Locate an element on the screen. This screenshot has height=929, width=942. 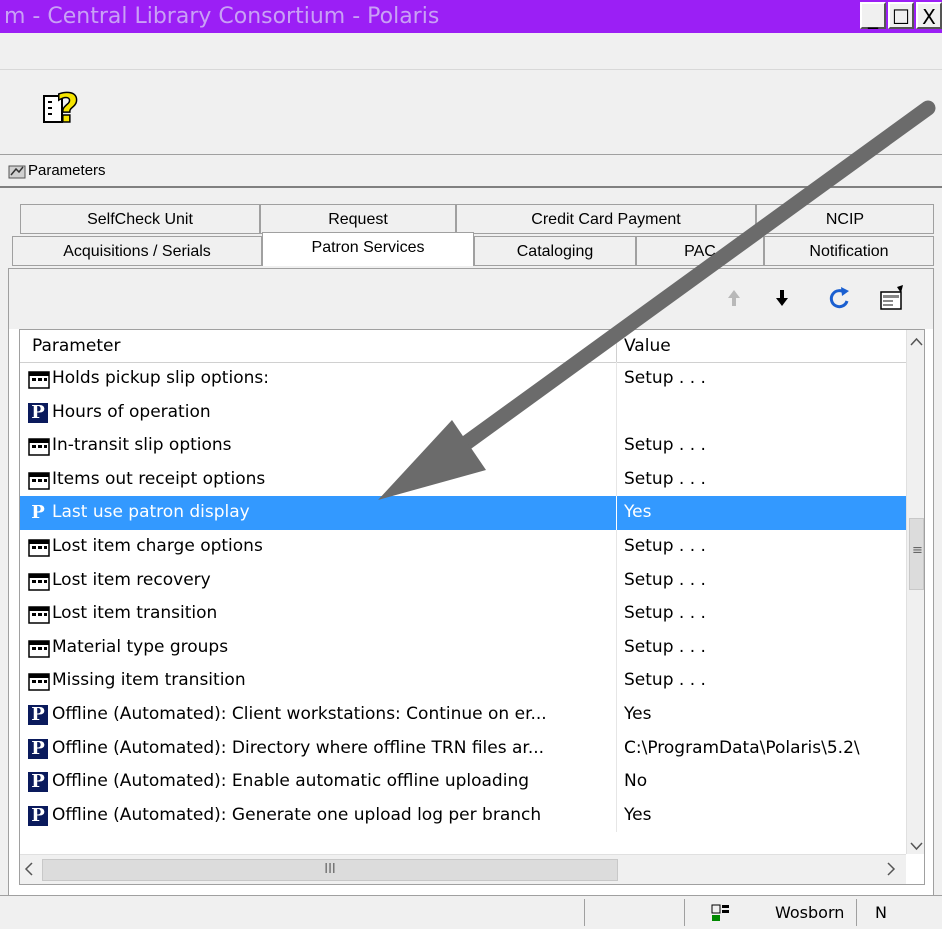
parameters-icon is located at coordinates (17, 172).